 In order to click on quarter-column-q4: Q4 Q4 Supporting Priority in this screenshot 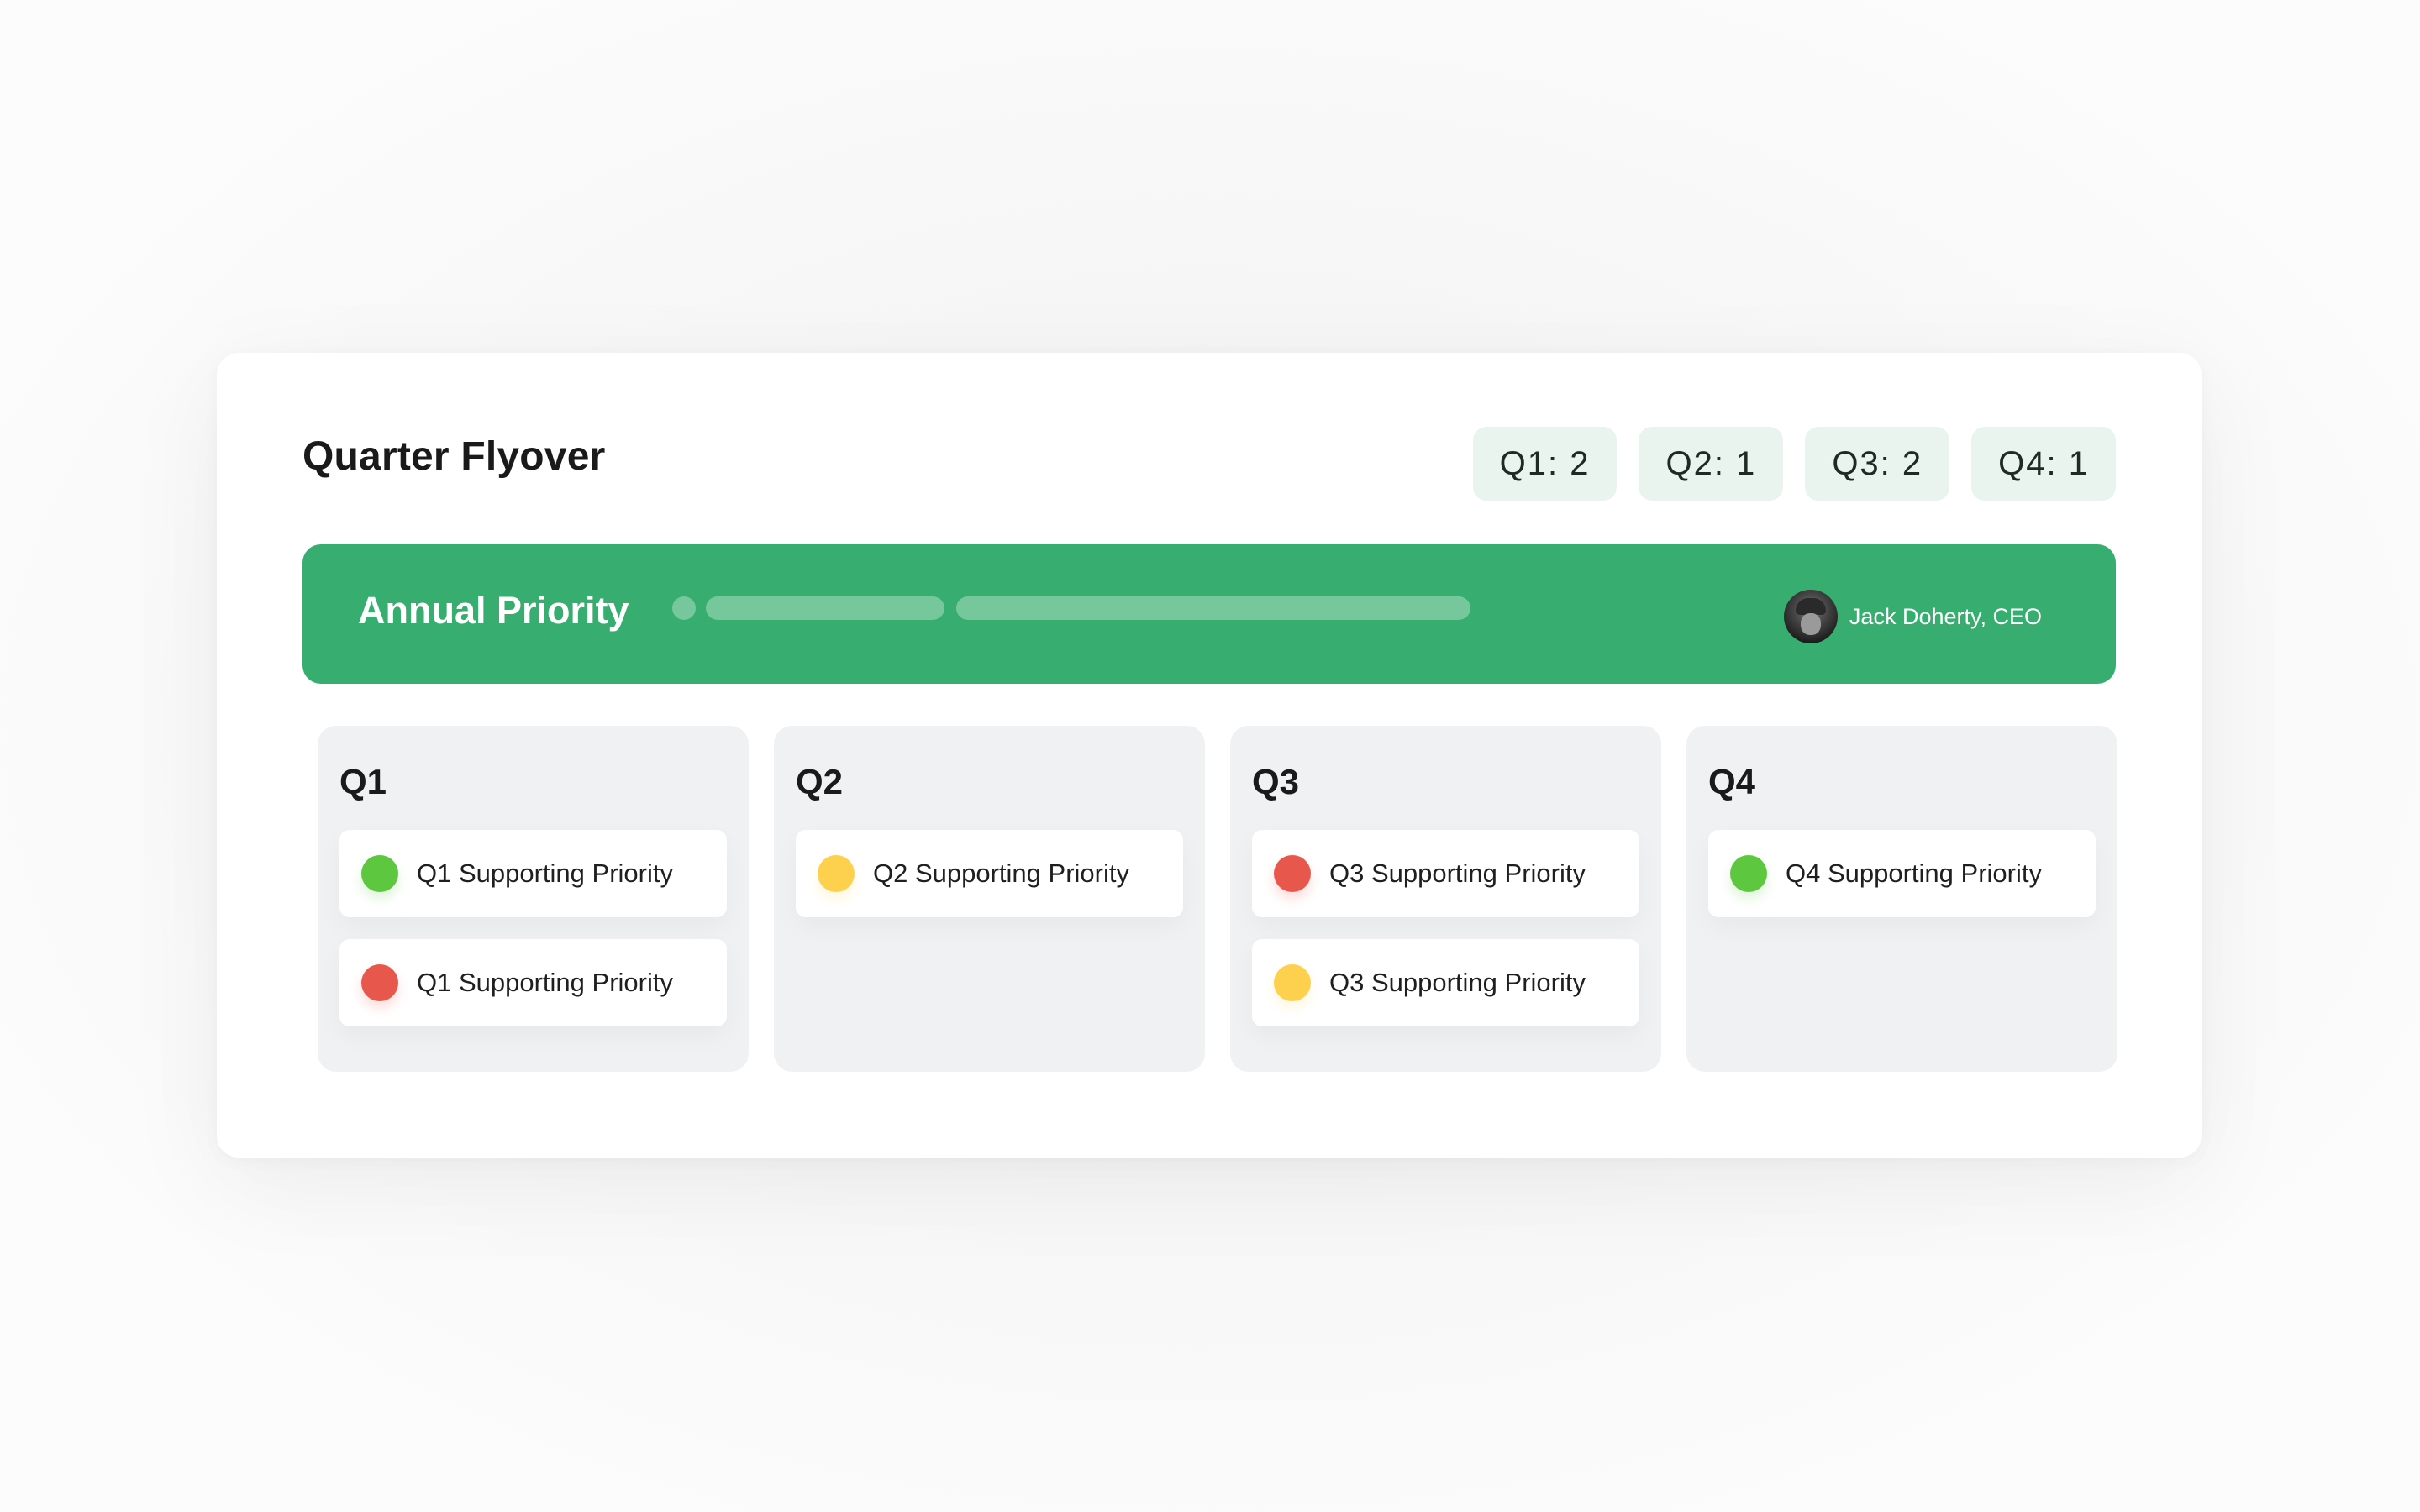, I will do `click(1902, 899)`.